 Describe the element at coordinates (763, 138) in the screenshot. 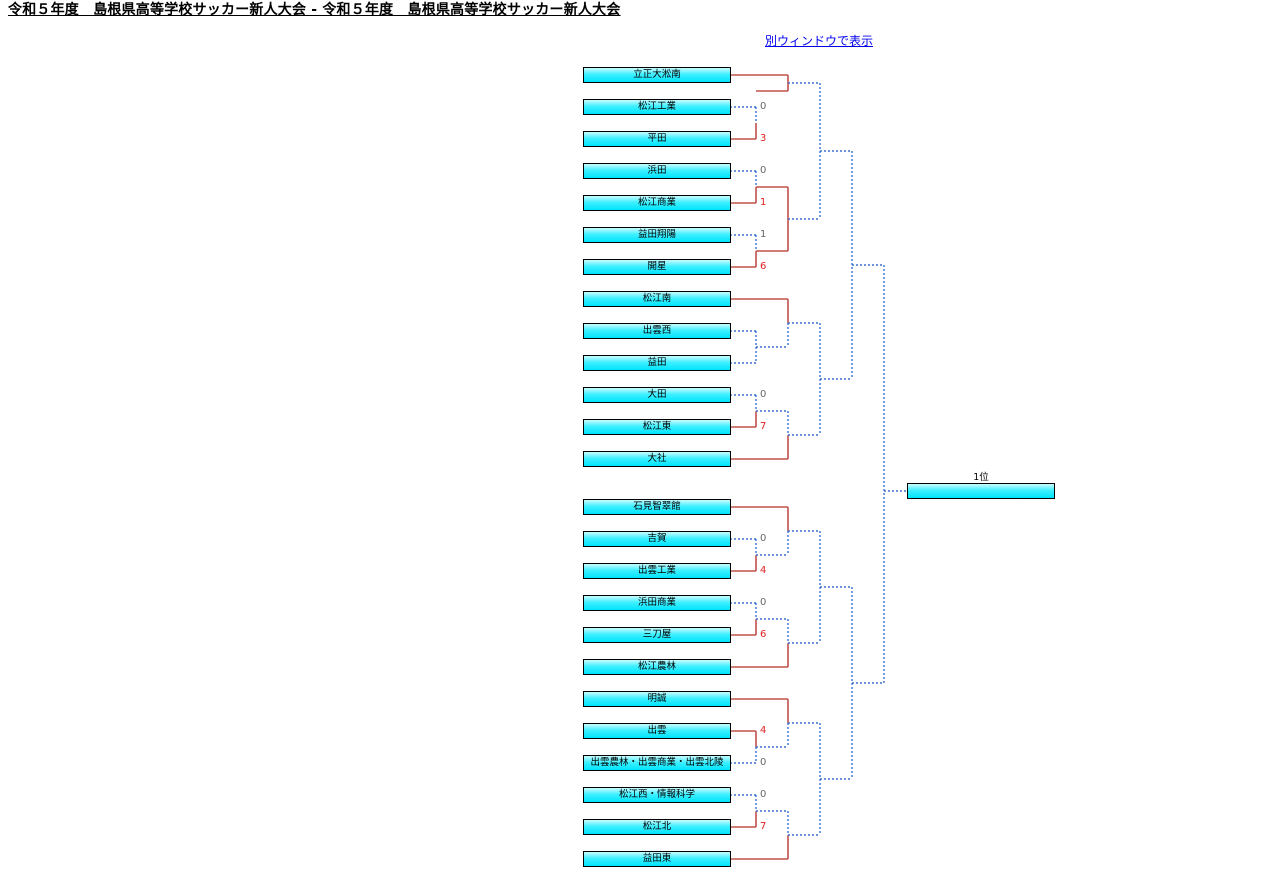

I see `score-label: 3` at that location.